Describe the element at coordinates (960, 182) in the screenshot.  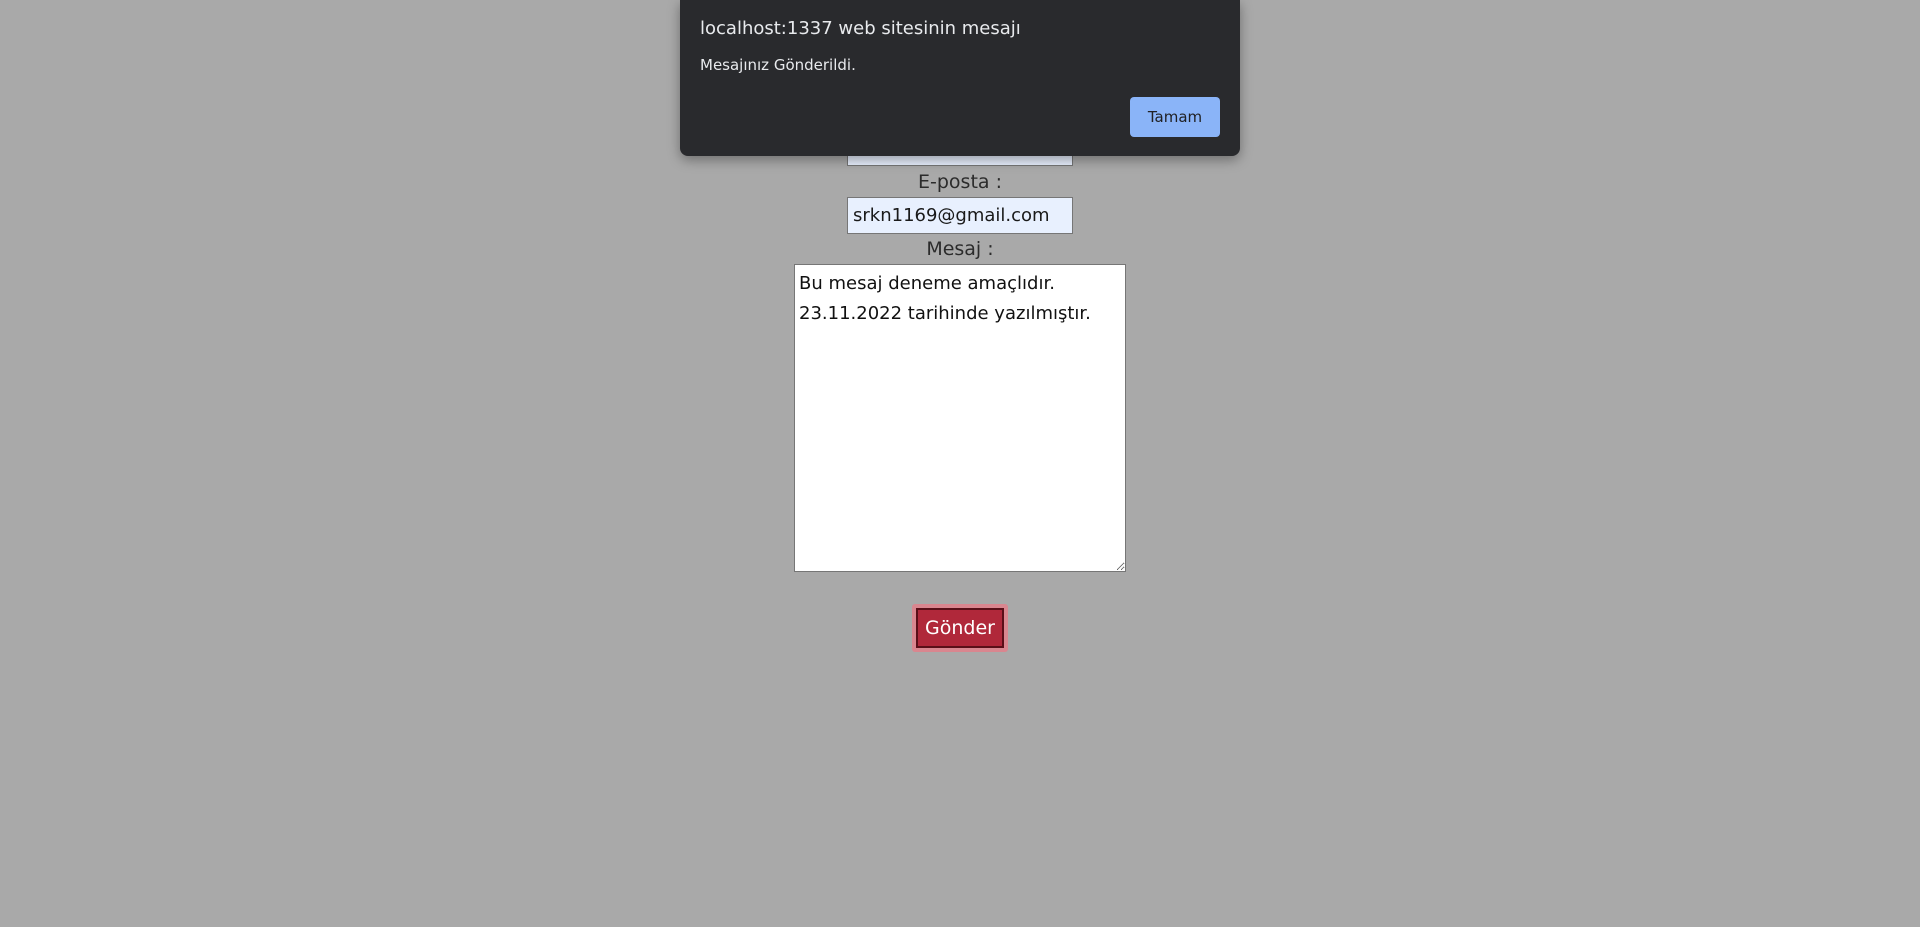
I see `email-label: E-posta :` at that location.